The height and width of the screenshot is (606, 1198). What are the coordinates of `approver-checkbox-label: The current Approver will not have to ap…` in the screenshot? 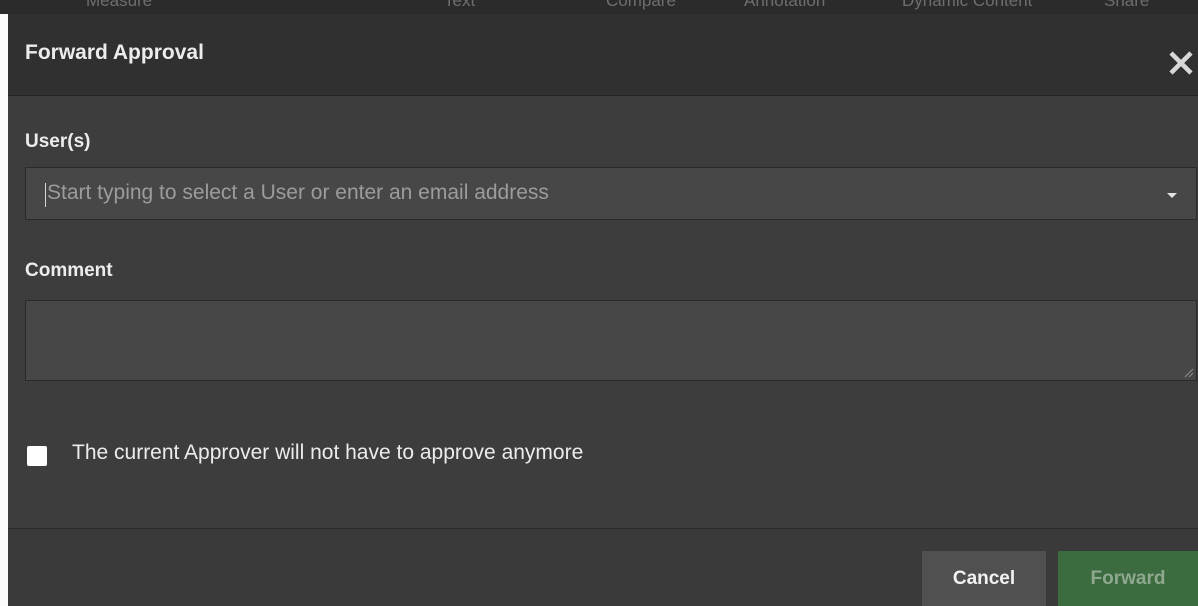 It's located at (327, 453).